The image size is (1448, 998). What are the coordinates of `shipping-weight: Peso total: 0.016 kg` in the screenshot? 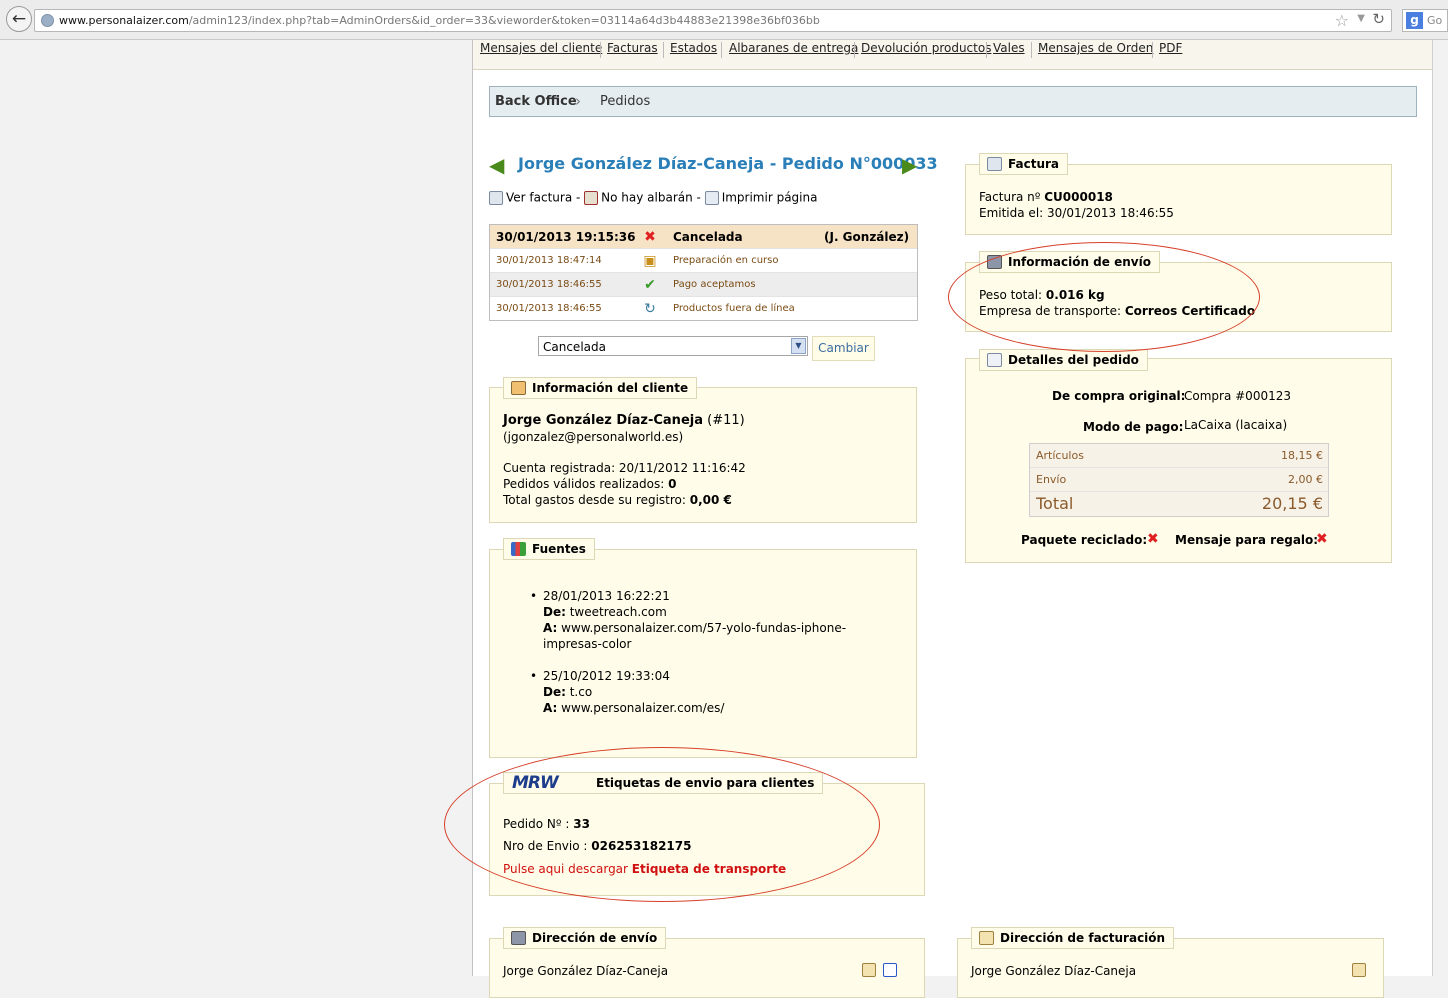 It's located at (1042, 295).